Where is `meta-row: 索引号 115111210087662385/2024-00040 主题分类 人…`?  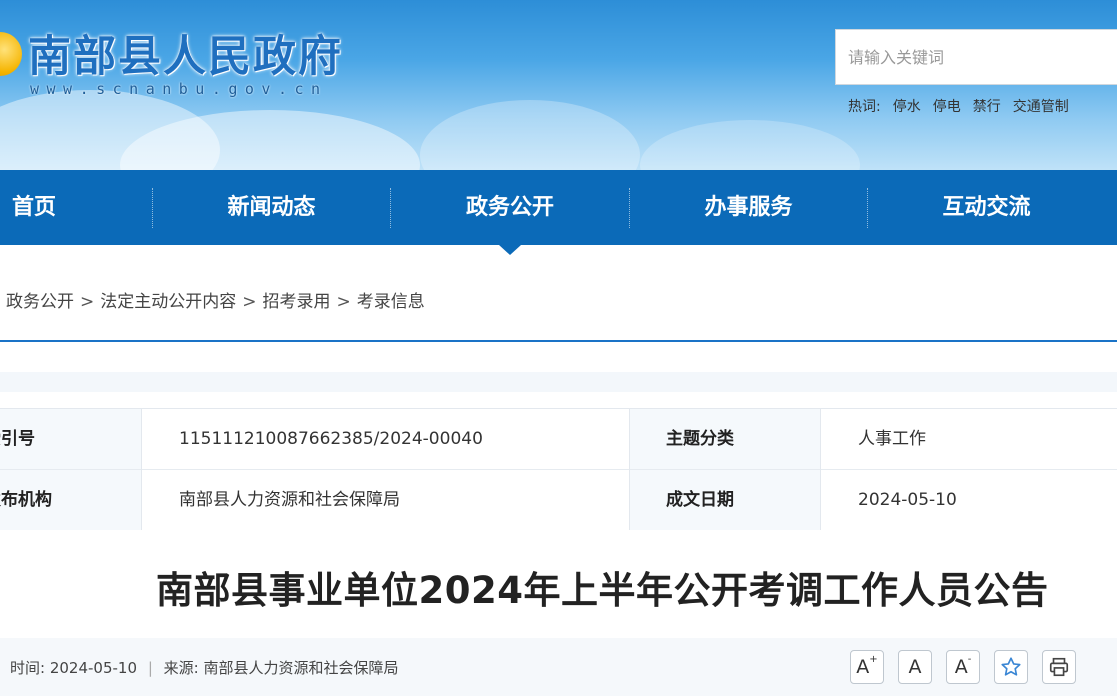 meta-row: 索引号 115111210087662385/2024-00040 主题分类 人… is located at coordinates (558, 439).